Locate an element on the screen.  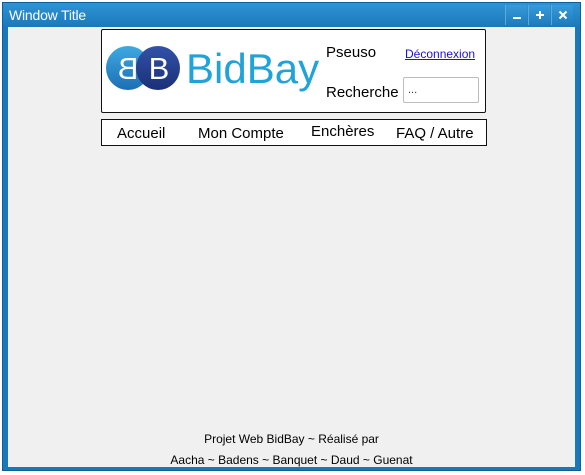
minimize-button is located at coordinates (516, 15).